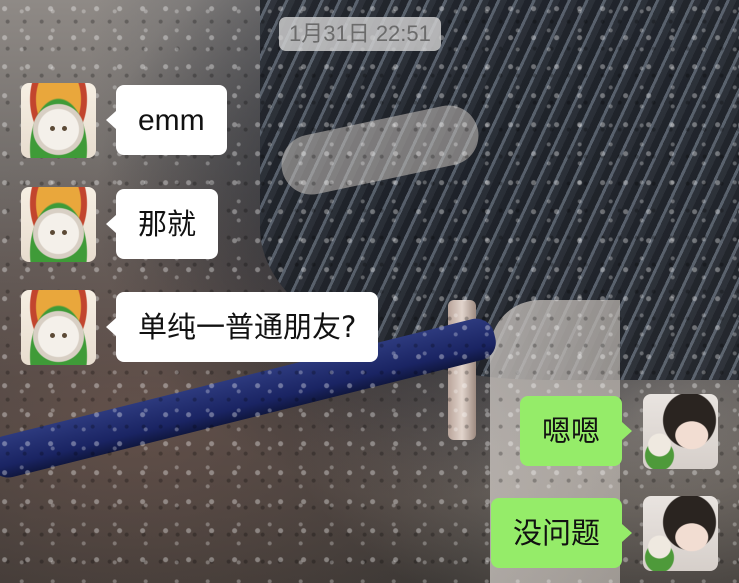 This screenshot has height=583, width=739. What do you see at coordinates (171, 120) in the screenshot?
I see `message-text: emm` at bounding box center [171, 120].